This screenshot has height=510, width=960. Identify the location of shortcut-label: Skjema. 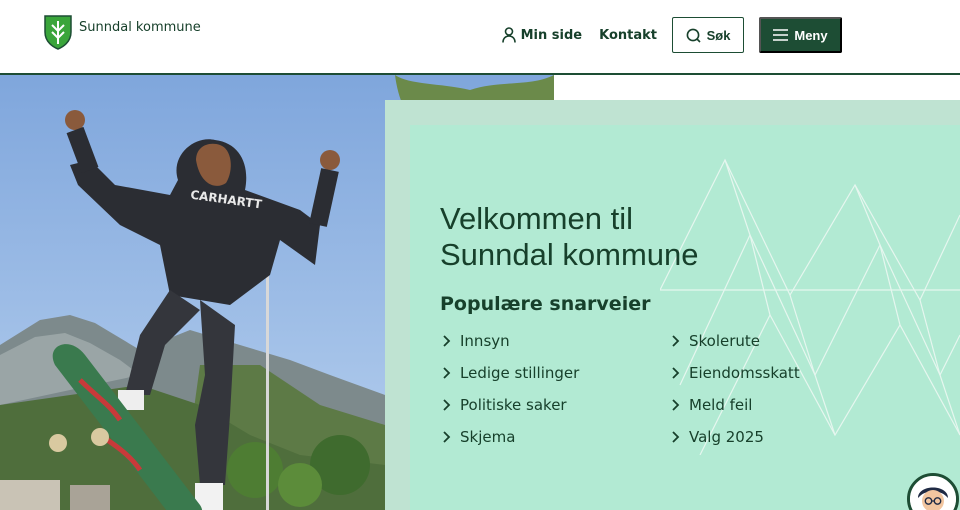
(488, 437).